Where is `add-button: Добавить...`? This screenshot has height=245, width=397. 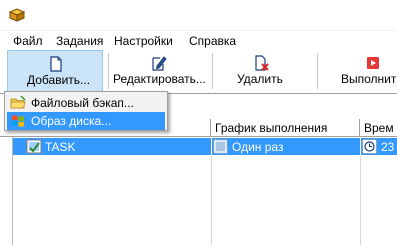 add-button: Добавить... is located at coordinates (55, 71).